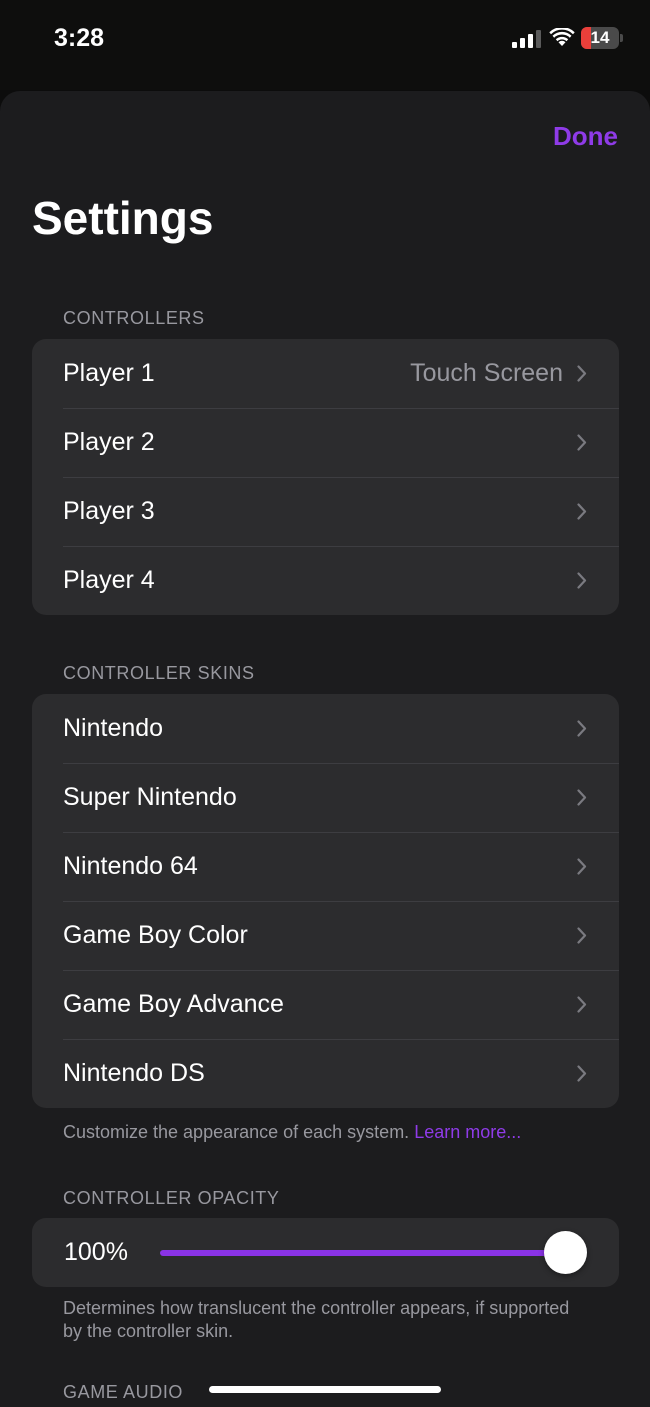 This screenshot has width=650, height=1407. What do you see at coordinates (79, 38) in the screenshot?
I see `status-time: 3:28` at bounding box center [79, 38].